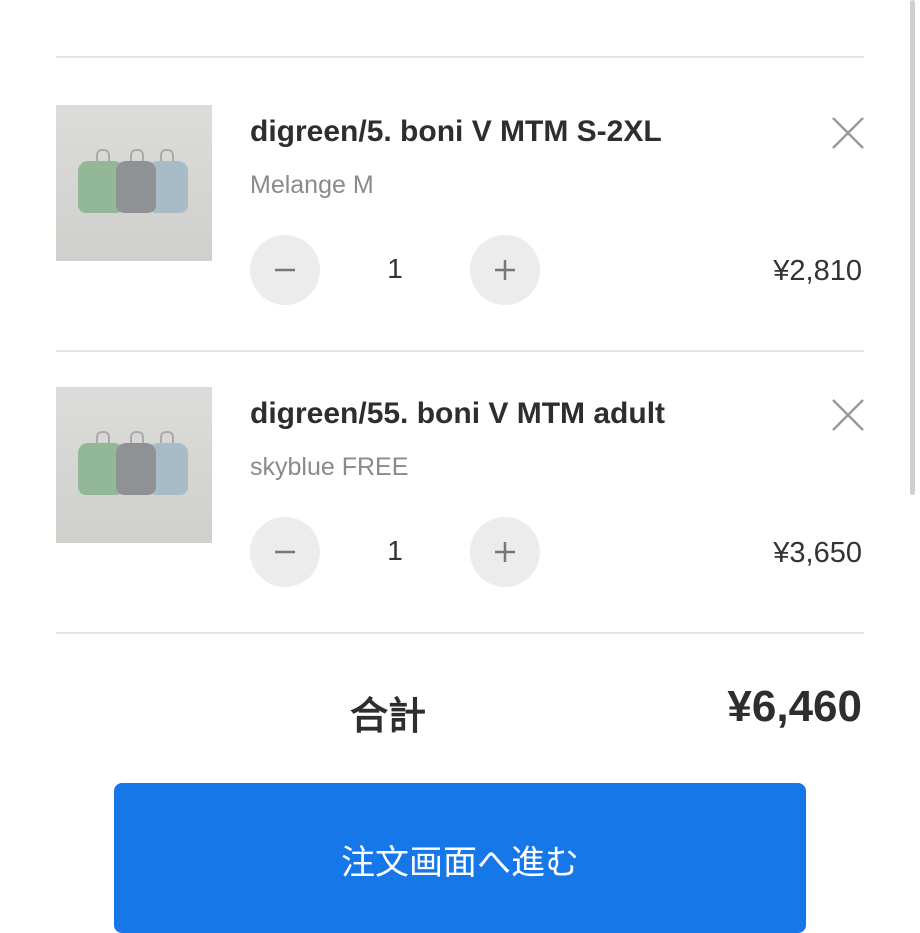 The width and height of the screenshot is (920, 933). Describe the element at coordinates (794, 706) in the screenshot. I see `total-amount: ¥6,460` at that location.